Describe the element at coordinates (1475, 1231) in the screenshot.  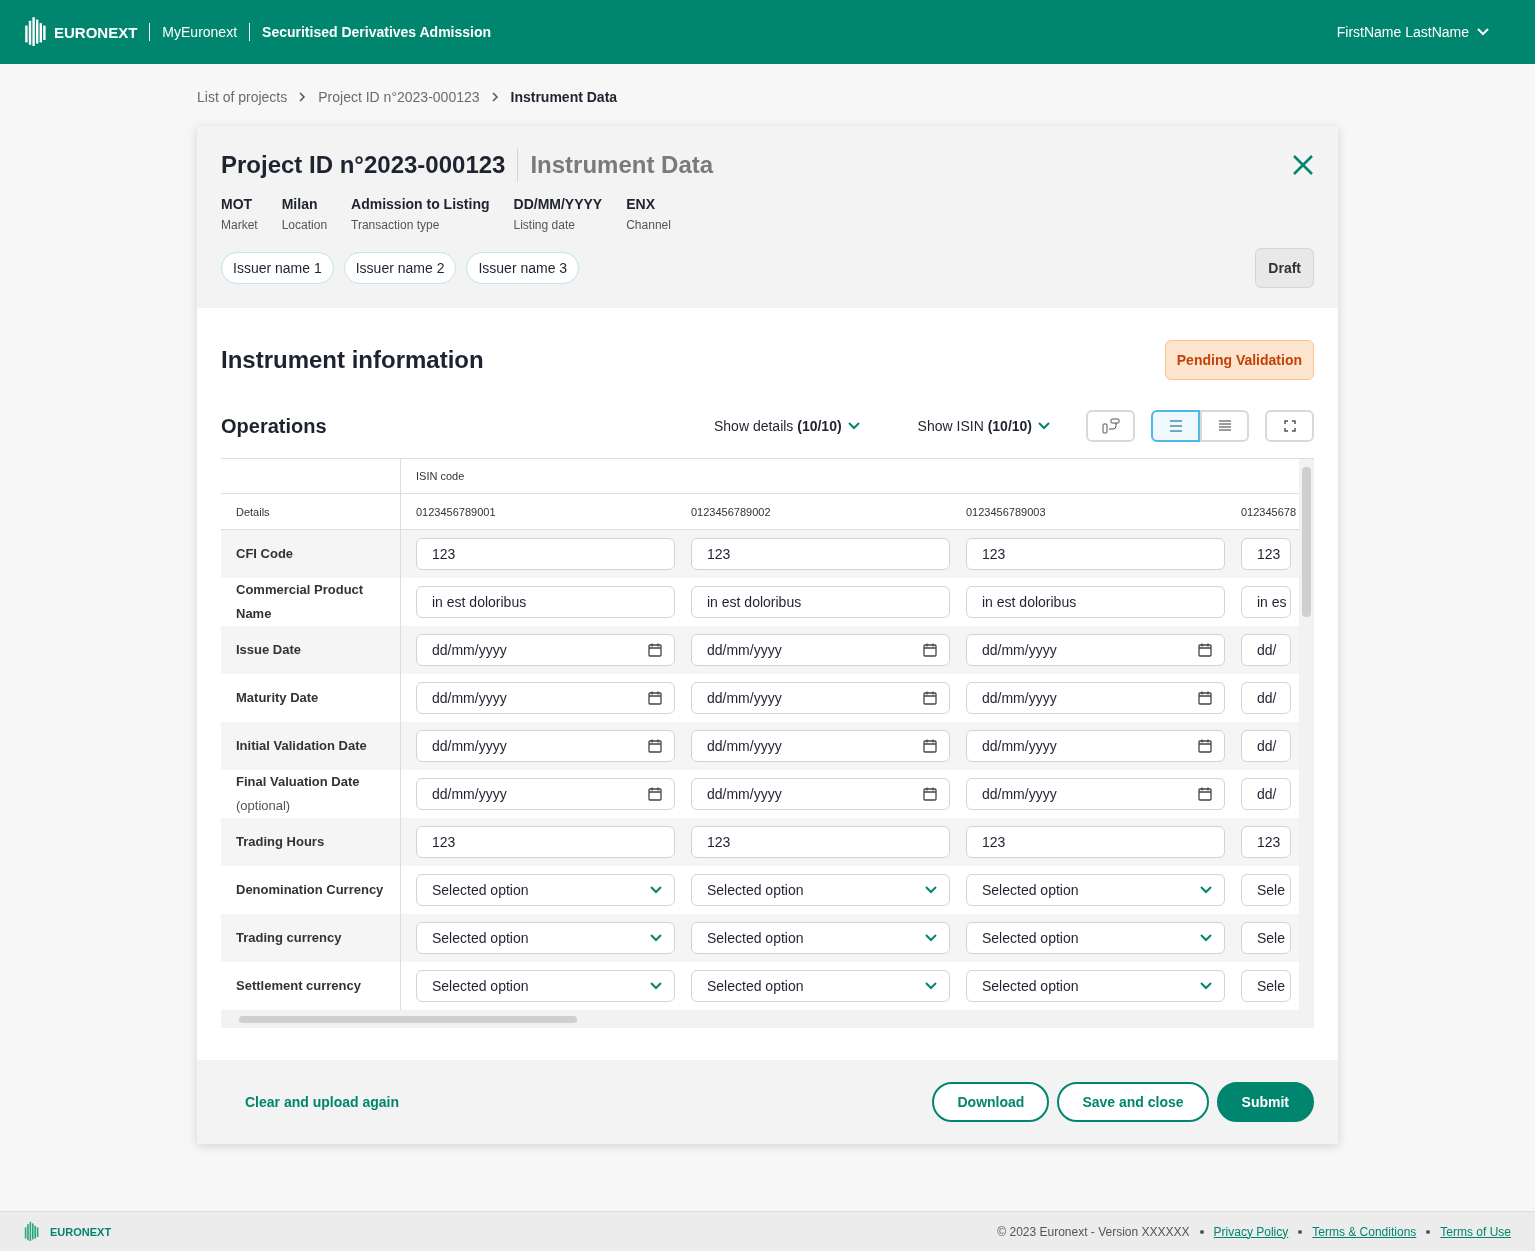
I see `footer-link: Terms of Use` at that location.